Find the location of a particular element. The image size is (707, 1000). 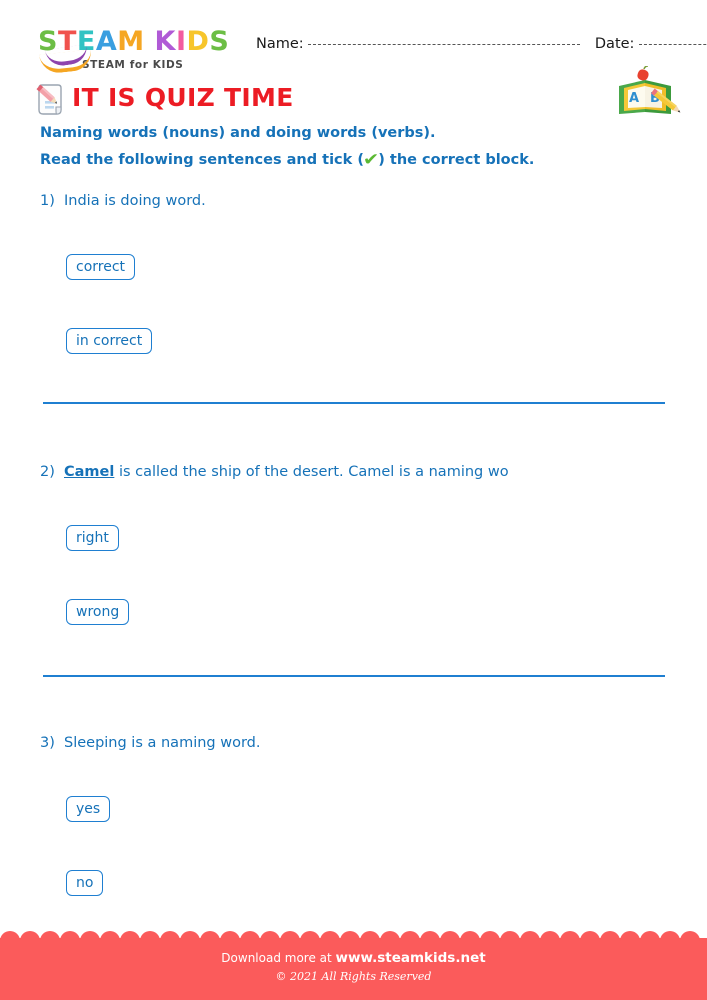

footer-download-line: Download more at www.steamkids.net is located at coordinates (353, 958).